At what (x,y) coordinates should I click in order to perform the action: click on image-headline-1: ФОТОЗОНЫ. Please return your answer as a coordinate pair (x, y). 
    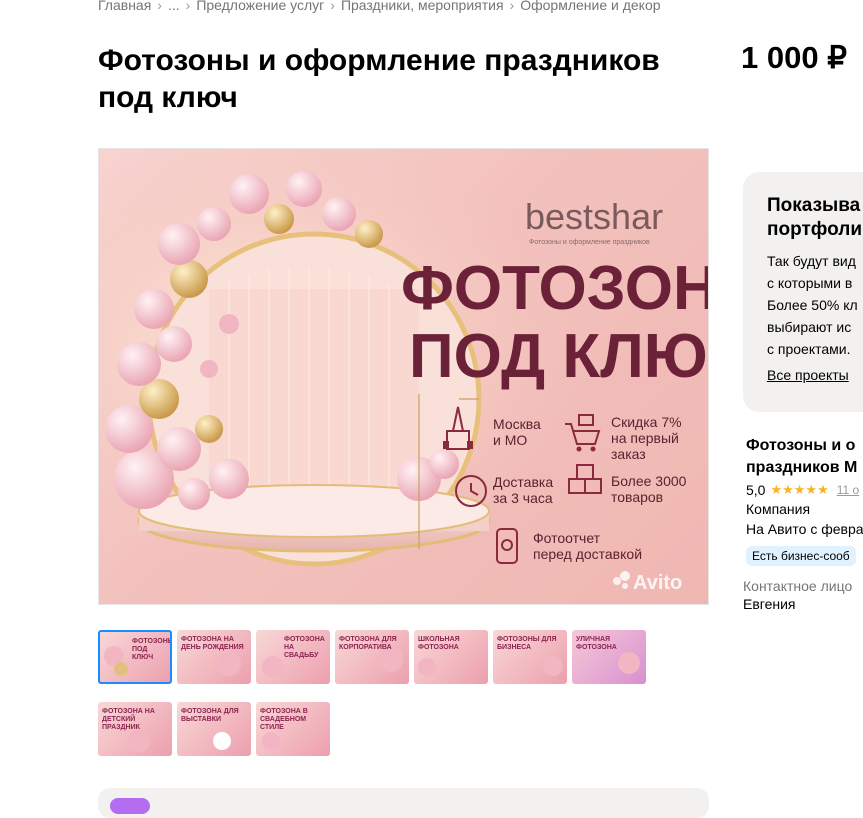
    Looking at the image, I should click on (555, 288).